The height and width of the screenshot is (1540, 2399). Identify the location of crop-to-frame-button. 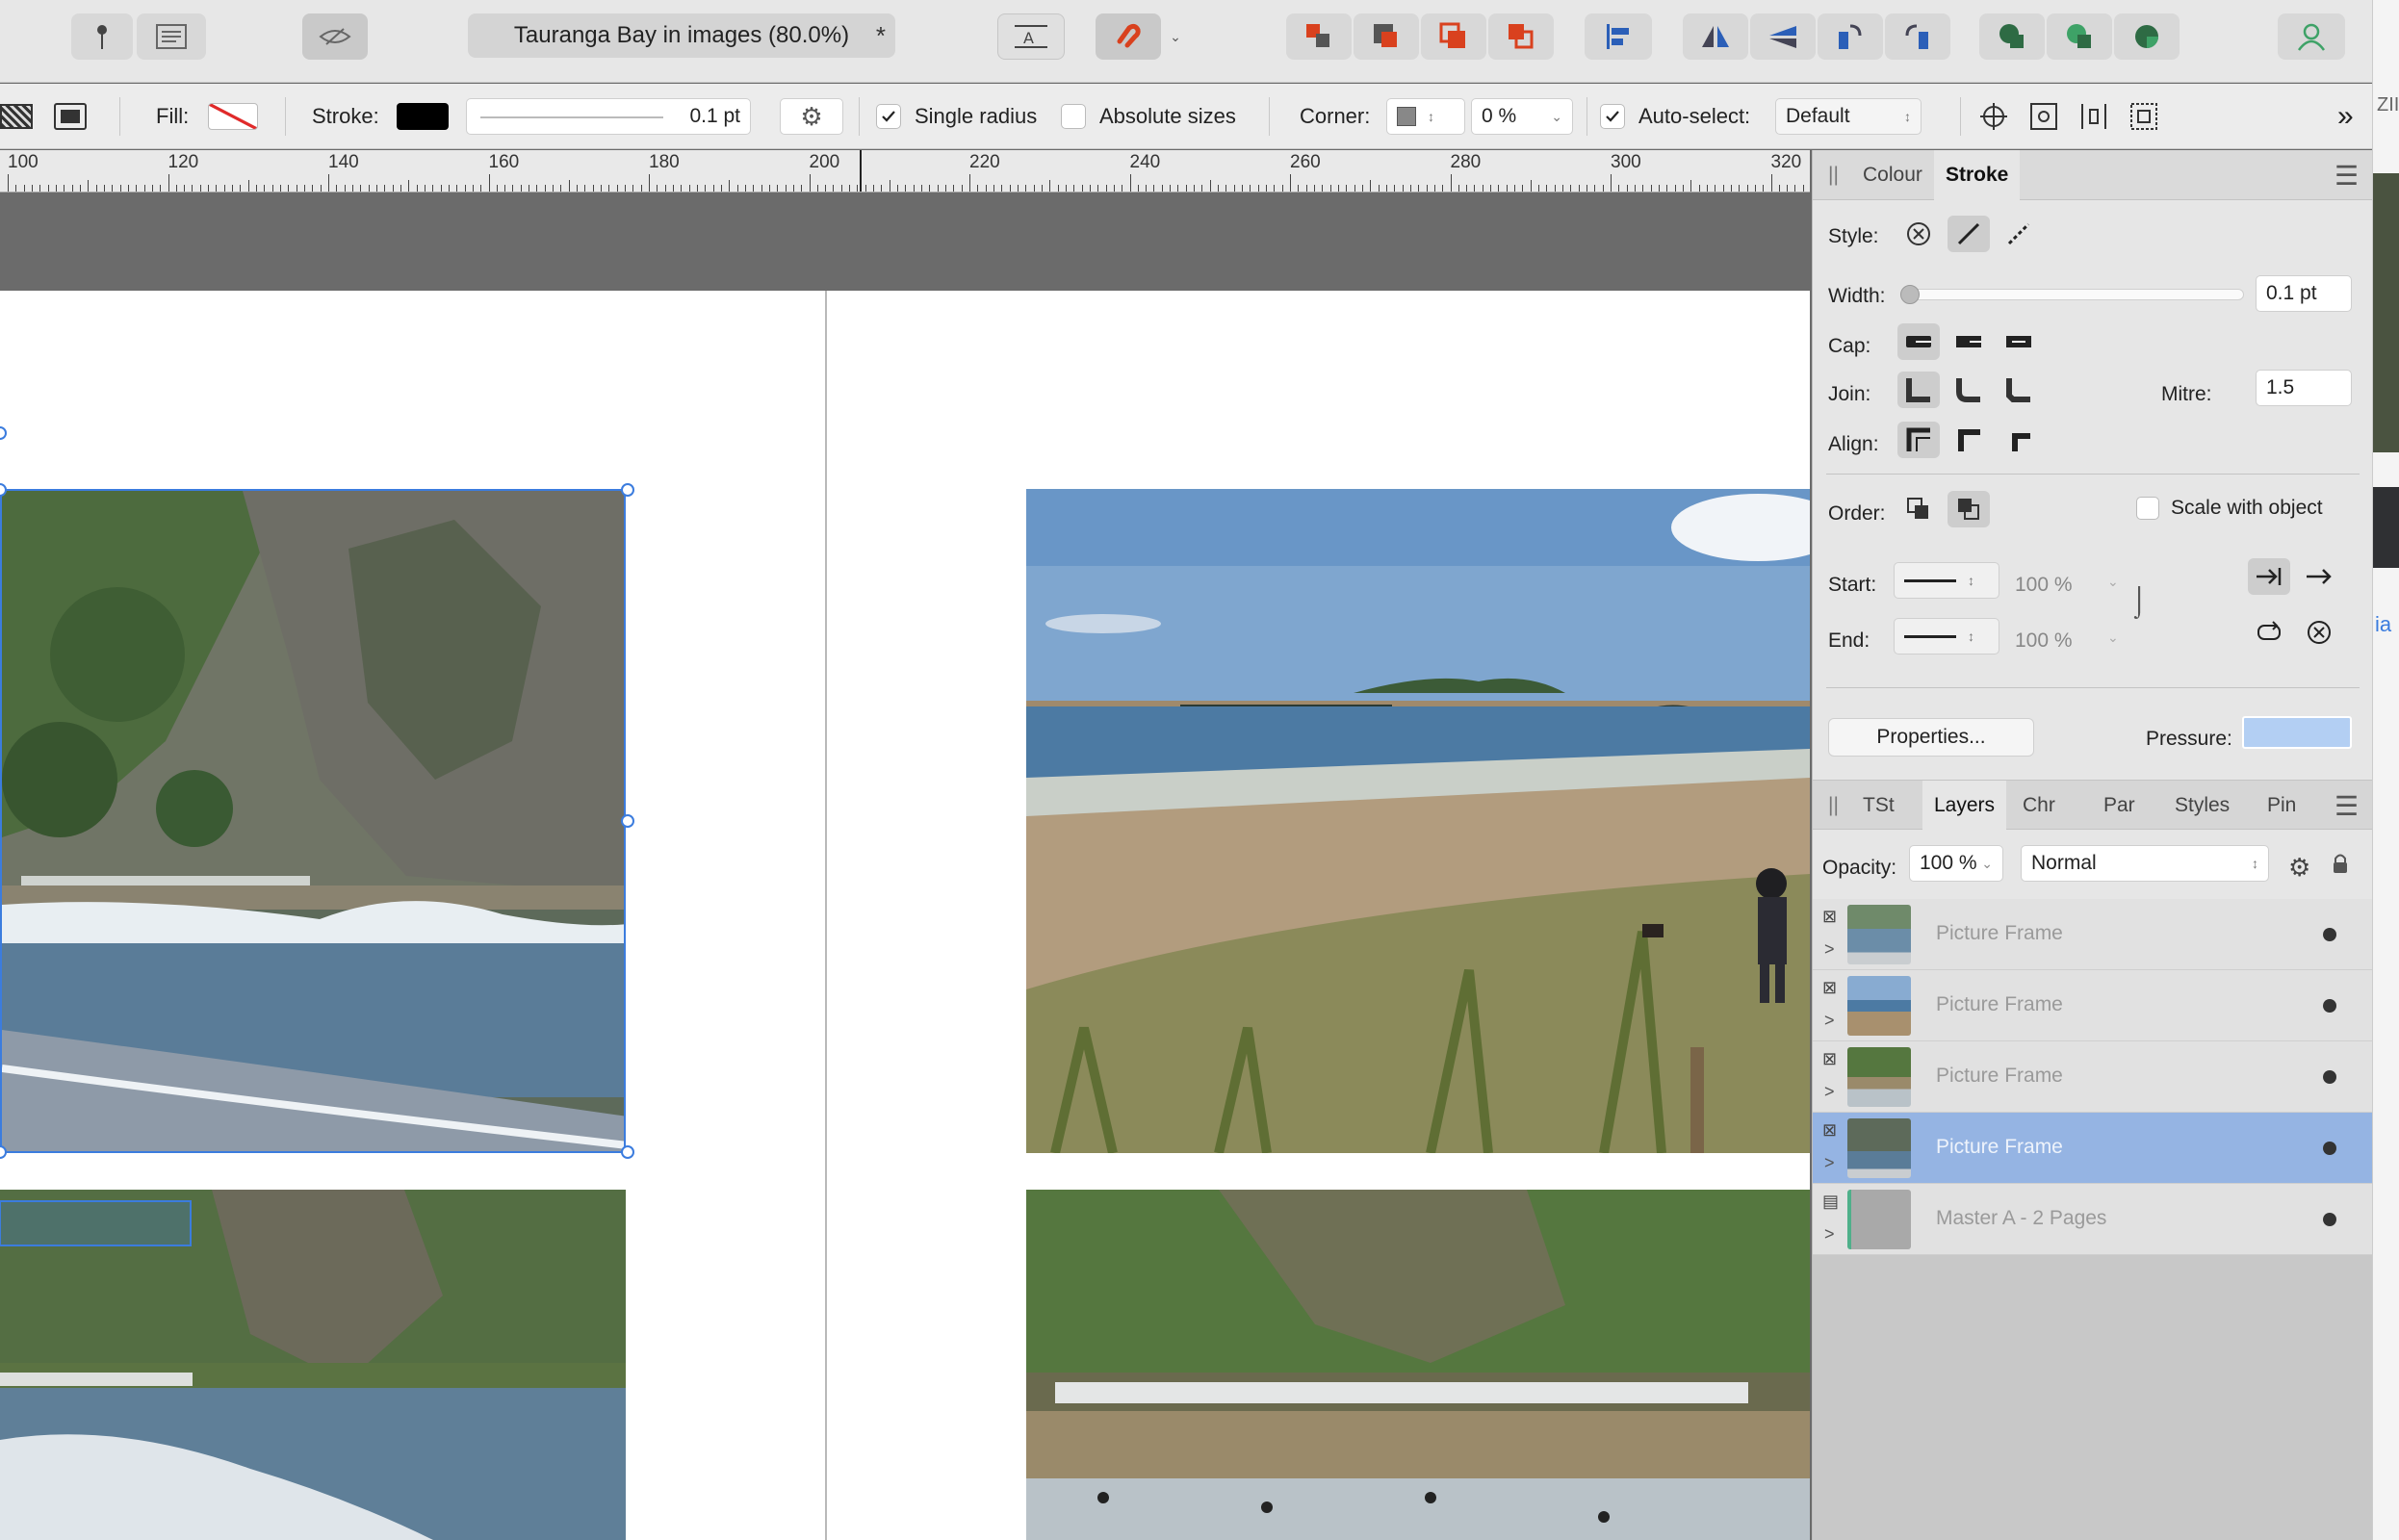
(19, 116).